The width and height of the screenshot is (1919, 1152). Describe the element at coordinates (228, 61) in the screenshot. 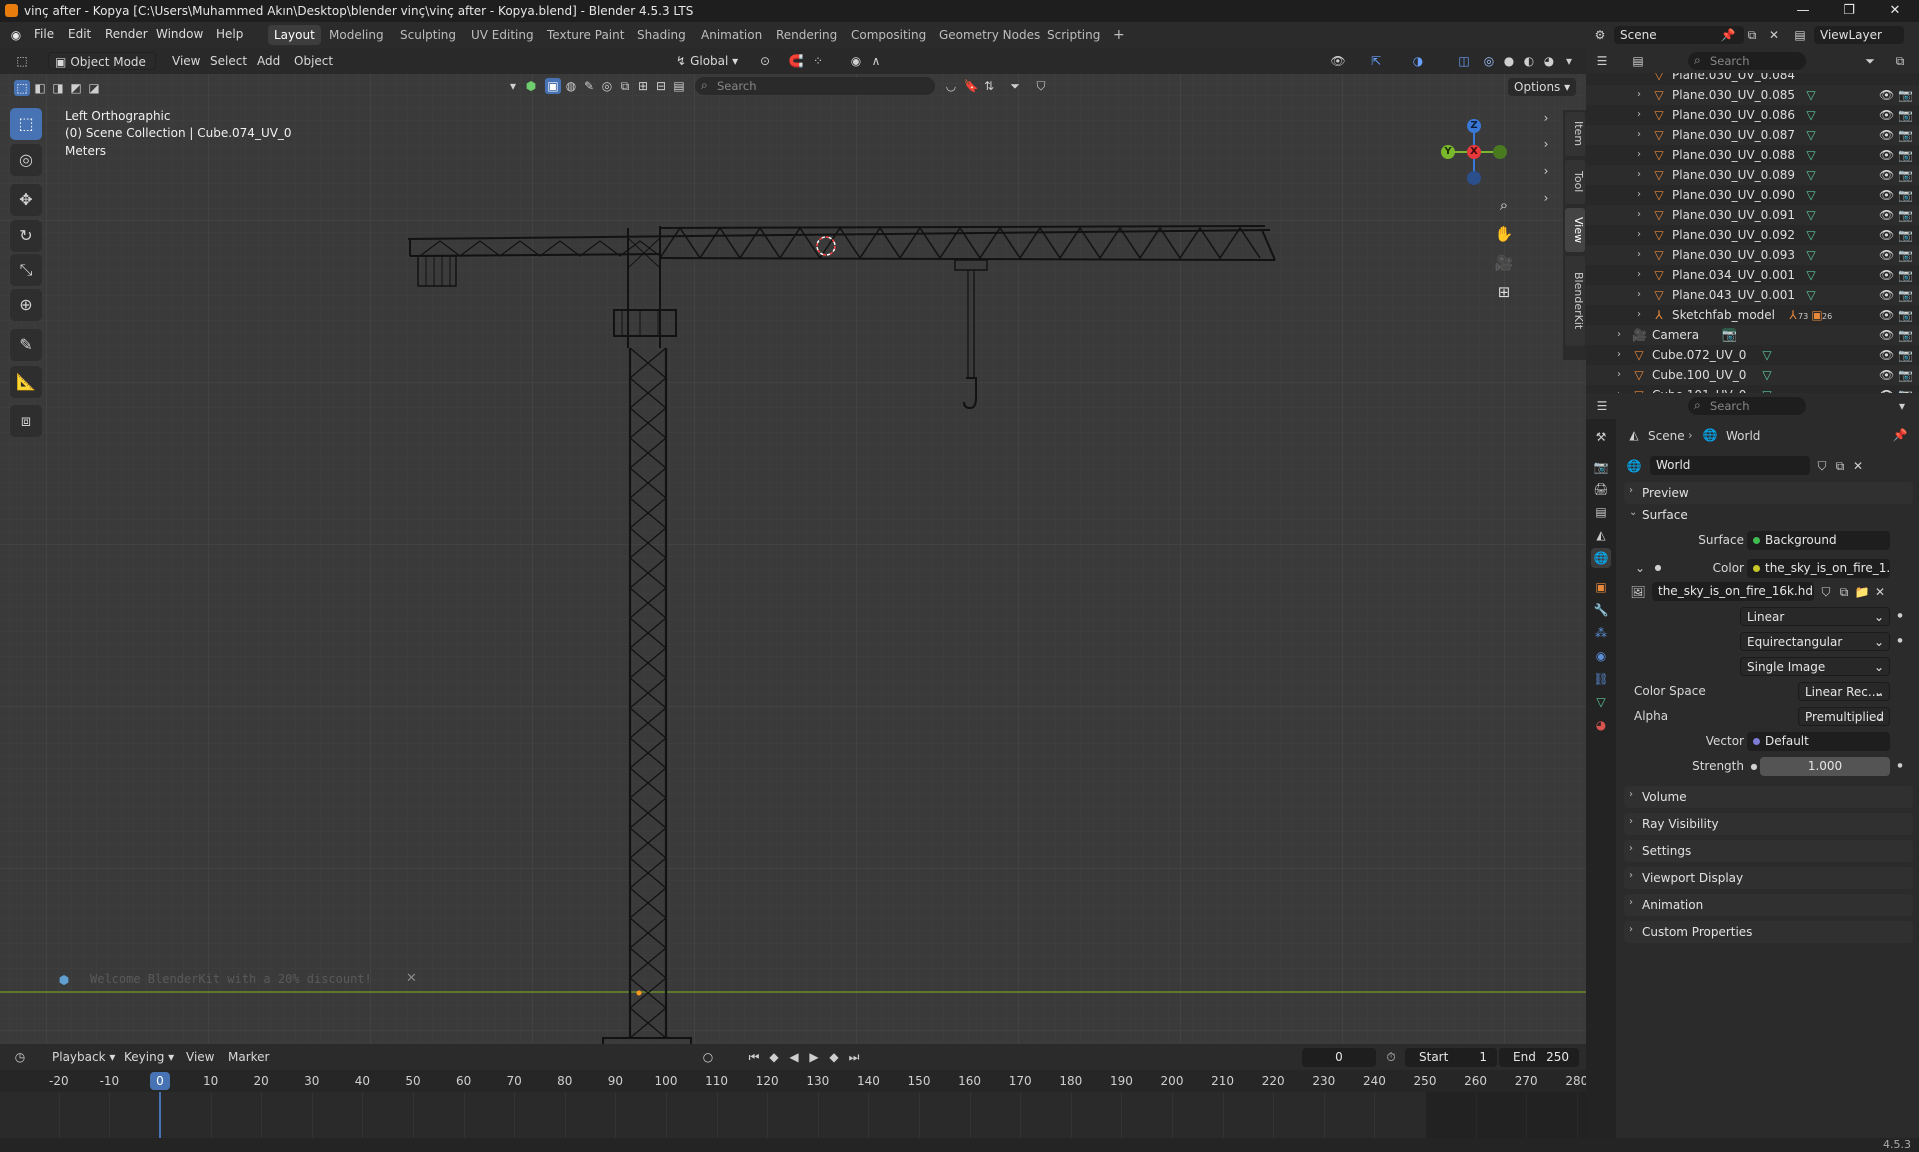

I see `menu-select: Select` at that location.